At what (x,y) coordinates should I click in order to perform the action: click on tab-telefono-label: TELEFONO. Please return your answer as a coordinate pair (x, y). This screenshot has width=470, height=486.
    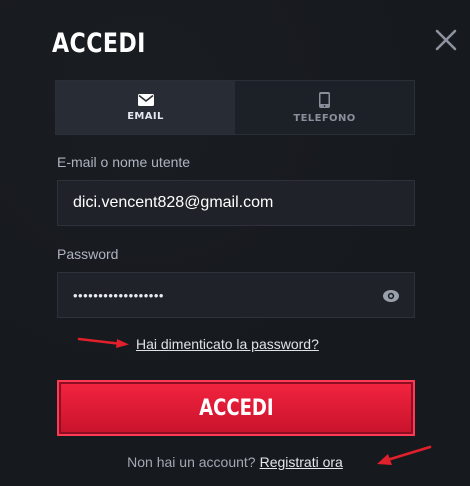
    Looking at the image, I should click on (324, 118).